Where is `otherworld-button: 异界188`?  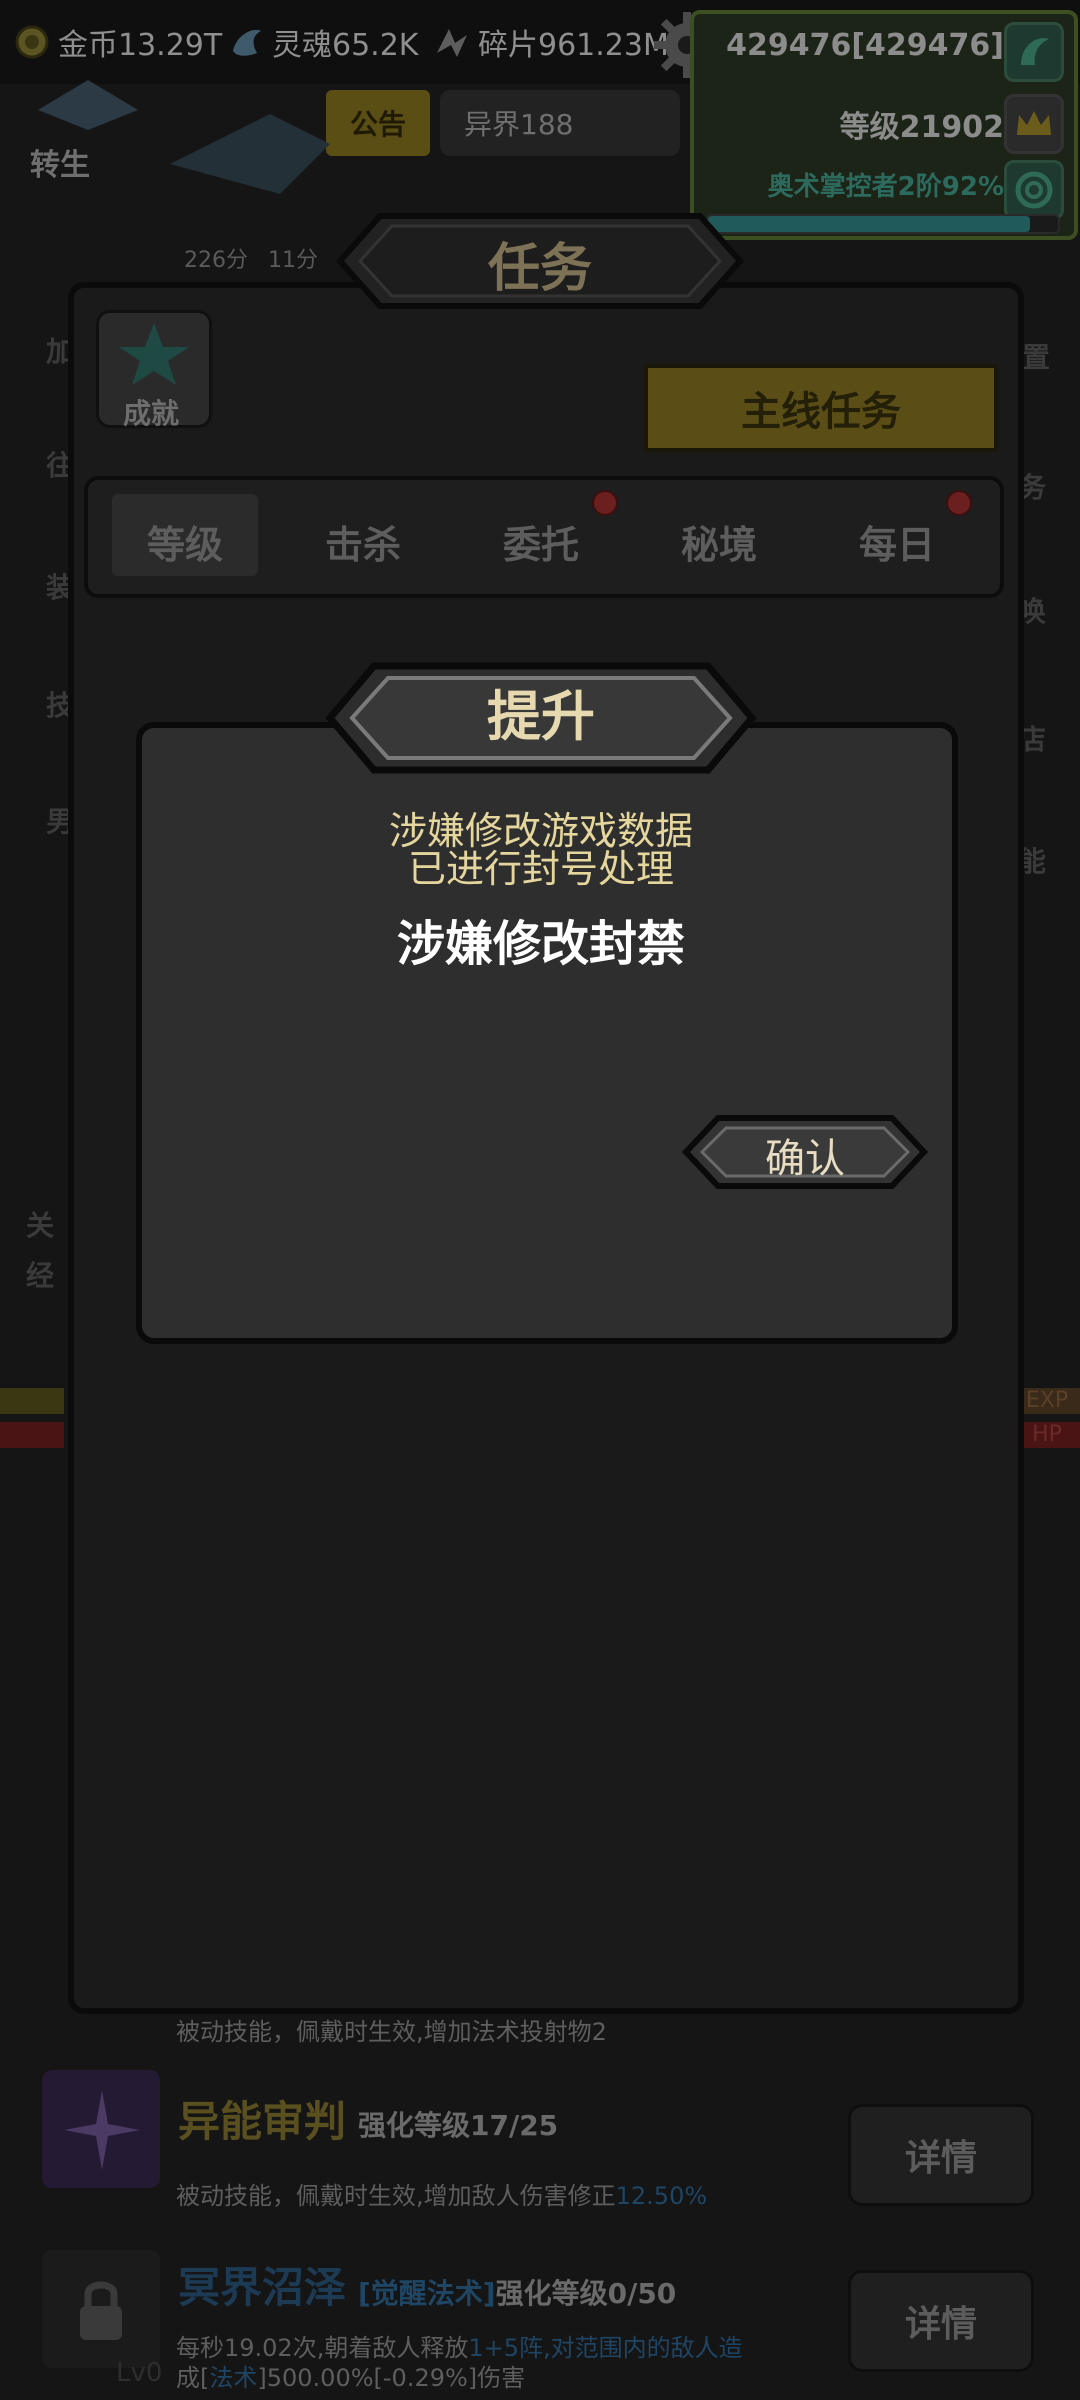
otherworld-button: 异界188 is located at coordinates (560, 123).